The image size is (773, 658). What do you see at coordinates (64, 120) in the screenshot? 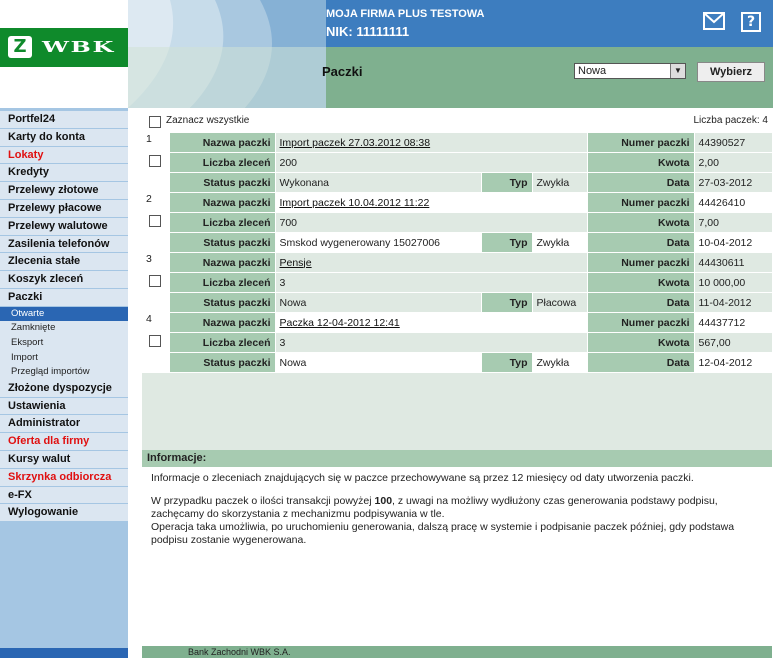
I see `sidebar-item: Portfel24` at bounding box center [64, 120].